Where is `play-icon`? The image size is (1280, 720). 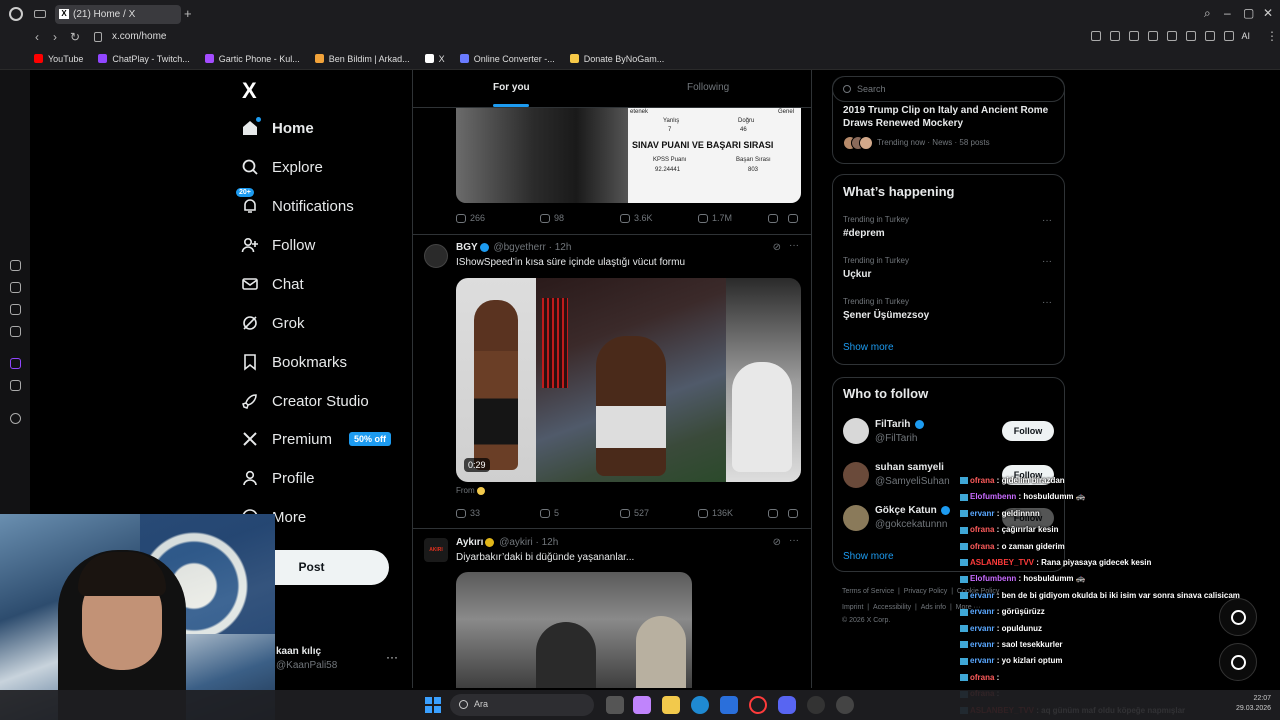 play-icon is located at coordinates (1172, 36).